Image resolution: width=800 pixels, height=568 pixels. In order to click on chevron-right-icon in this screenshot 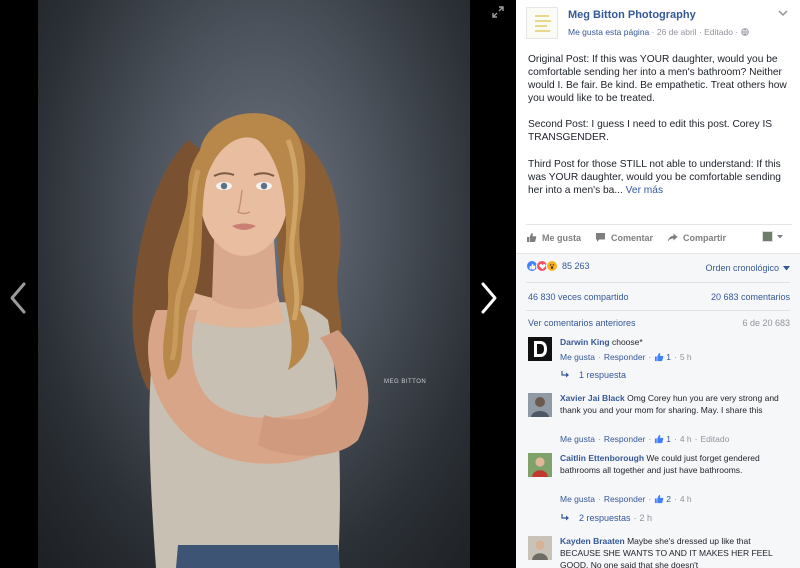, I will do `click(489, 298)`.